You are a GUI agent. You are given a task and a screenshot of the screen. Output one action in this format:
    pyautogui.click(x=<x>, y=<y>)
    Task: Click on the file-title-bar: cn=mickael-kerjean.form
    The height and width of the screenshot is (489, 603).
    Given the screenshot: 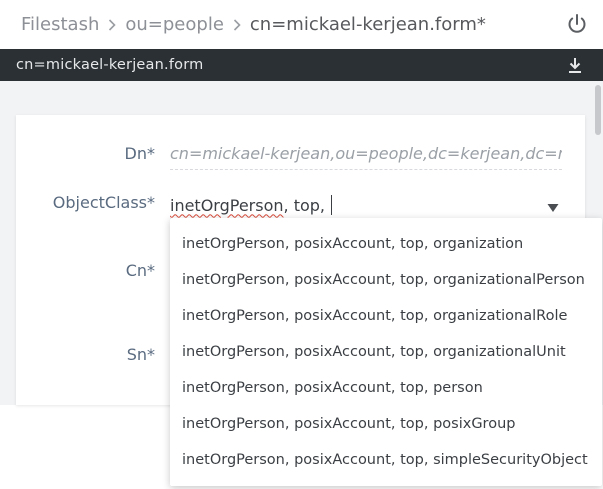 What is the action you would take?
    pyautogui.click(x=301, y=65)
    